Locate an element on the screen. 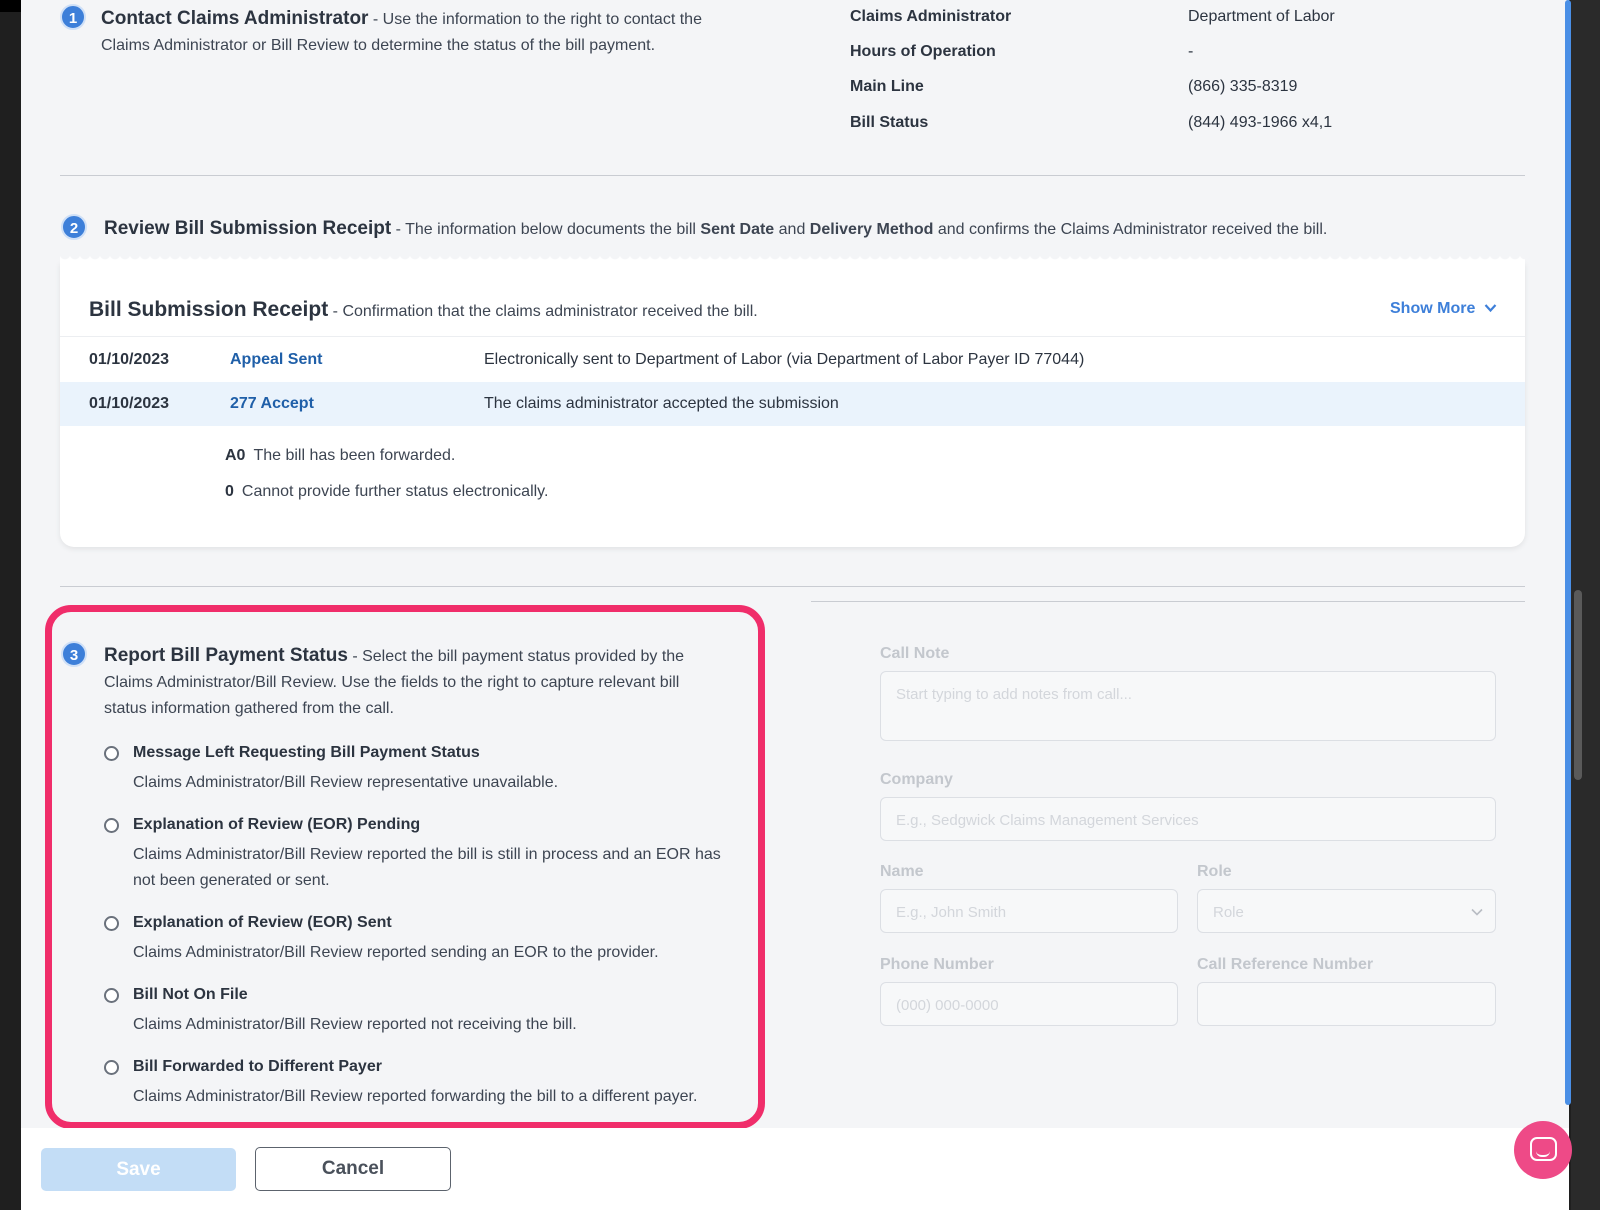 This screenshot has height=1210, width=1600. info-value-claims-admin: Department of Labor is located at coordinates (1261, 16).